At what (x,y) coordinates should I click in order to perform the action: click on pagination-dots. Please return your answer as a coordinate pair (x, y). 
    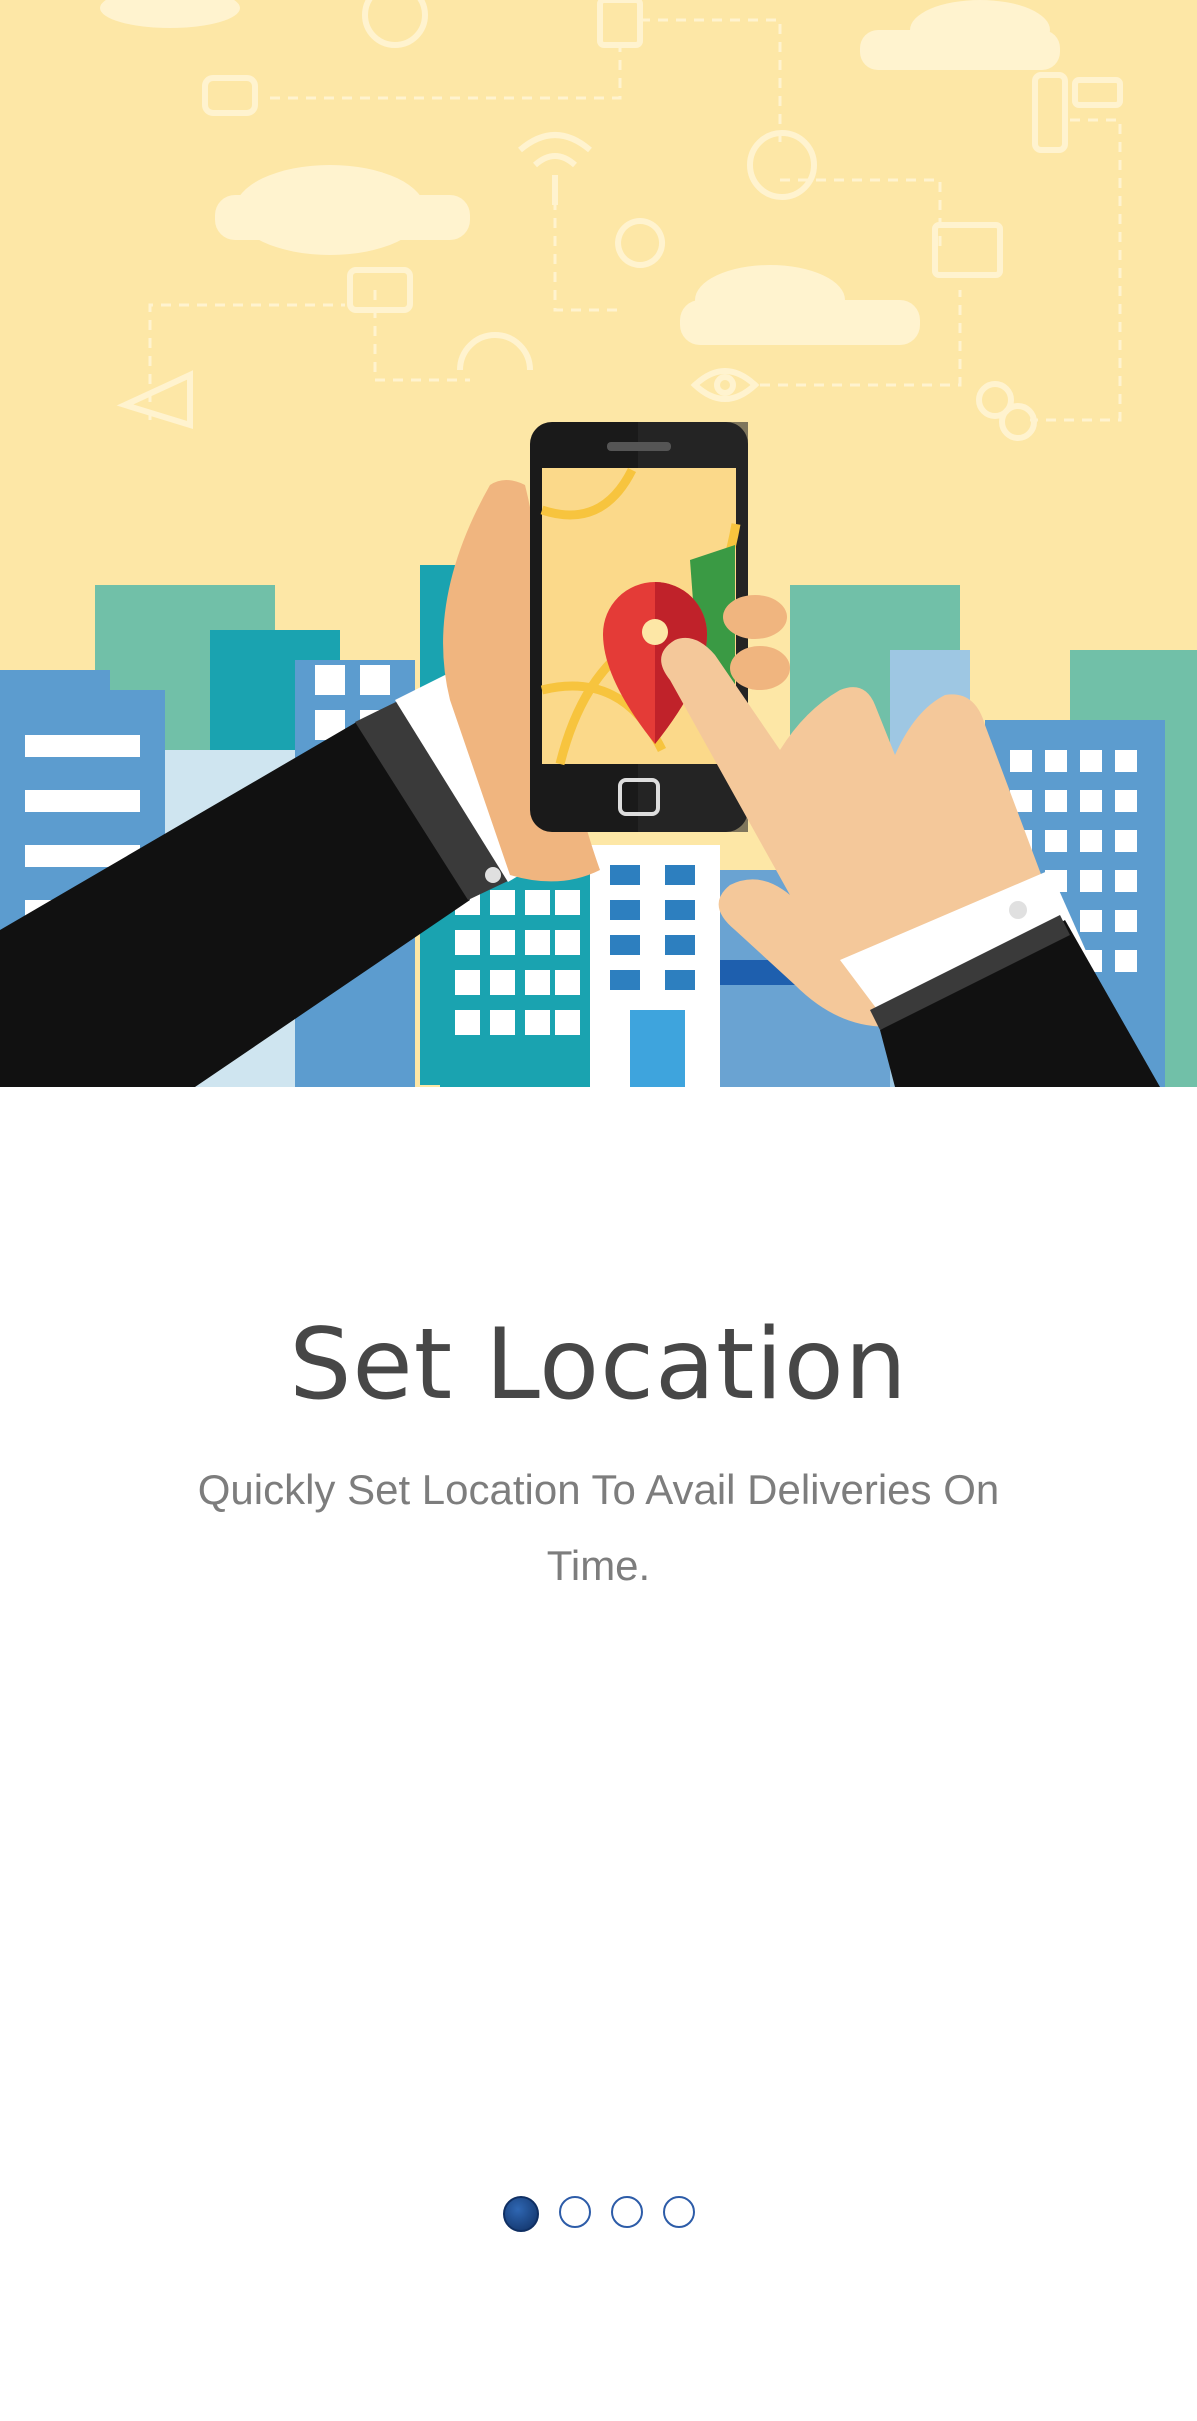
    Looking at the image, I should click on (598, 2216).